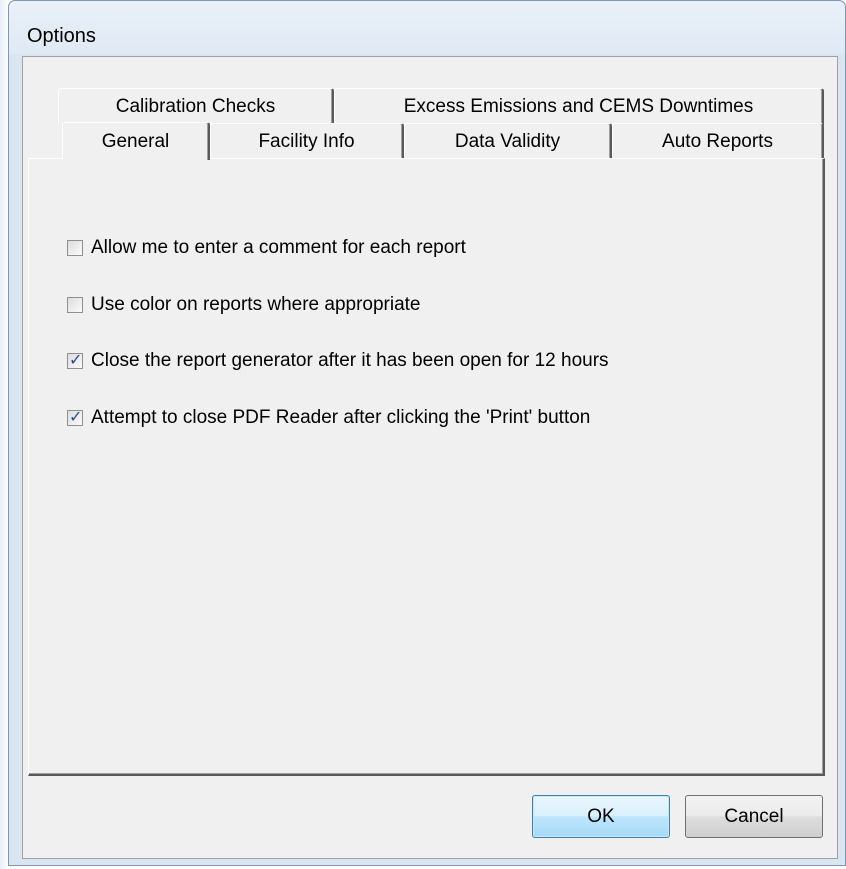  I want to click on tab-excess-emissions: Excess Emissions and CEMS Downtimes, so click(579, 106).